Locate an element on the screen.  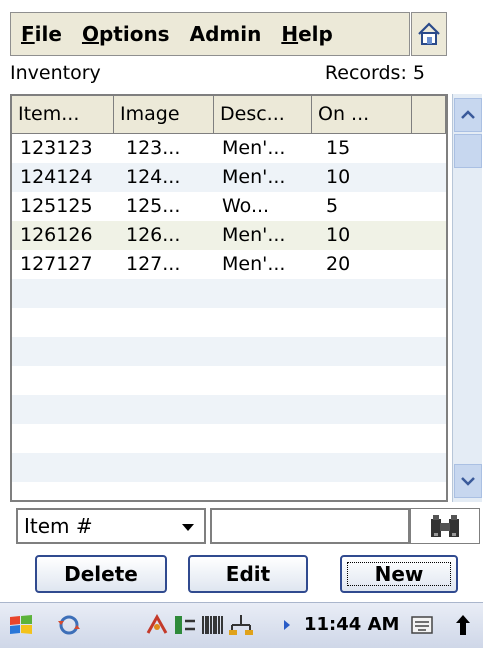
menu-admin: Admin is located at coordinates (226, 34).